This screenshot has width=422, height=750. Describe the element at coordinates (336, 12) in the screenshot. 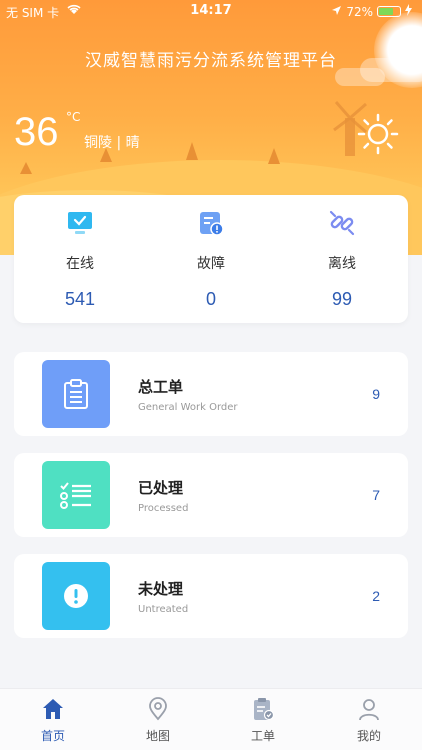

I see `location-arrow-icon` at that location.